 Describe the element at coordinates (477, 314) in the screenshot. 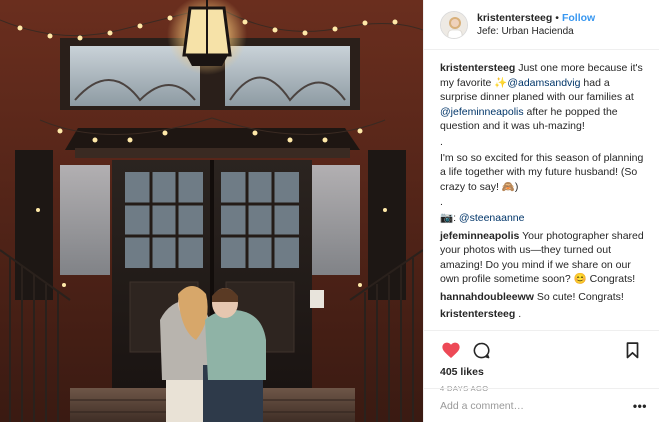

I see `comment-username: kristentersteeg` at that location.